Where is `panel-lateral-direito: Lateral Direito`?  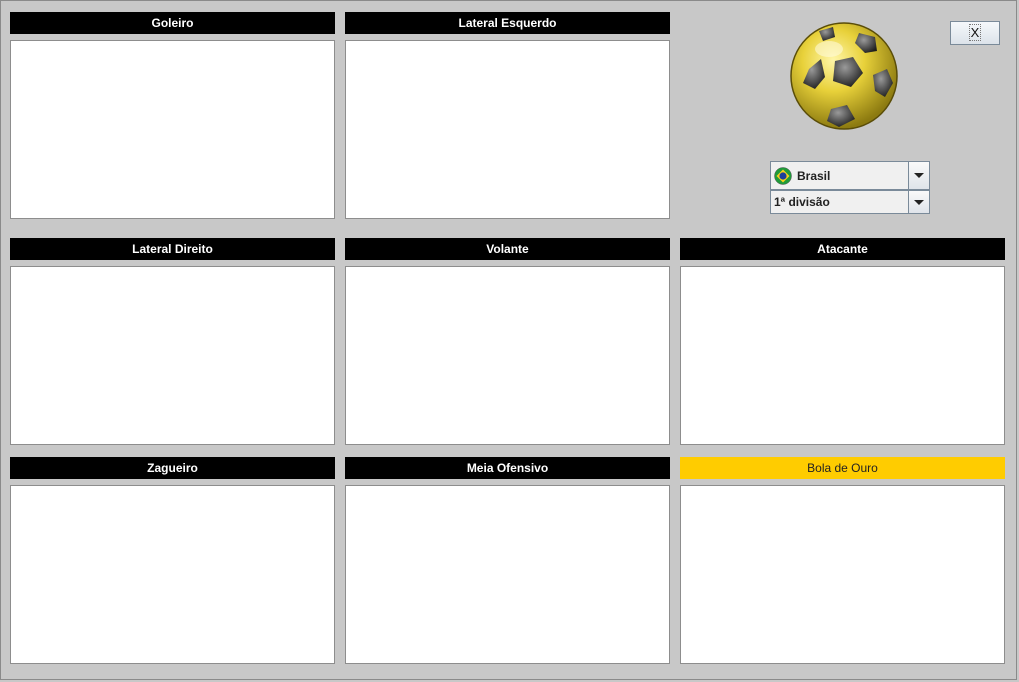
panel-lateral-direito: Lateral Direito is located at coordinates (172, 341).